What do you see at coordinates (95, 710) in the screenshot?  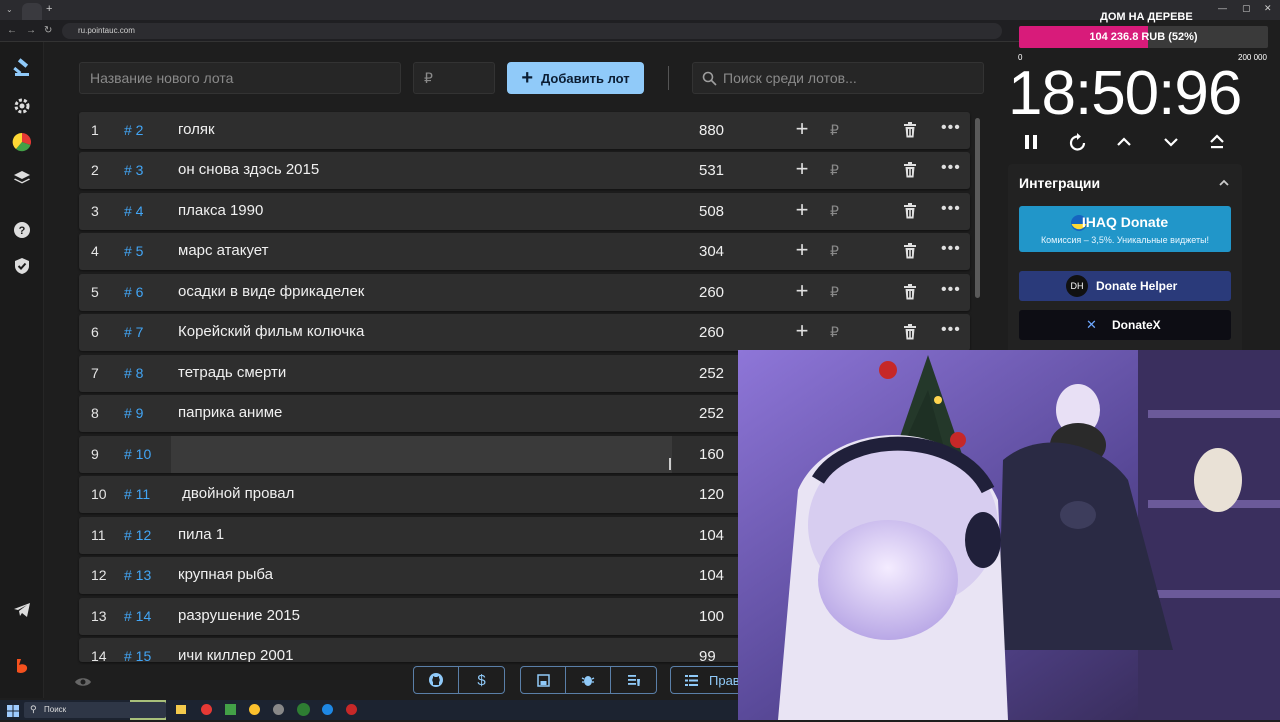 I see `taskbar-search: ⚲ Поиск` at bounding box center [95, 710].